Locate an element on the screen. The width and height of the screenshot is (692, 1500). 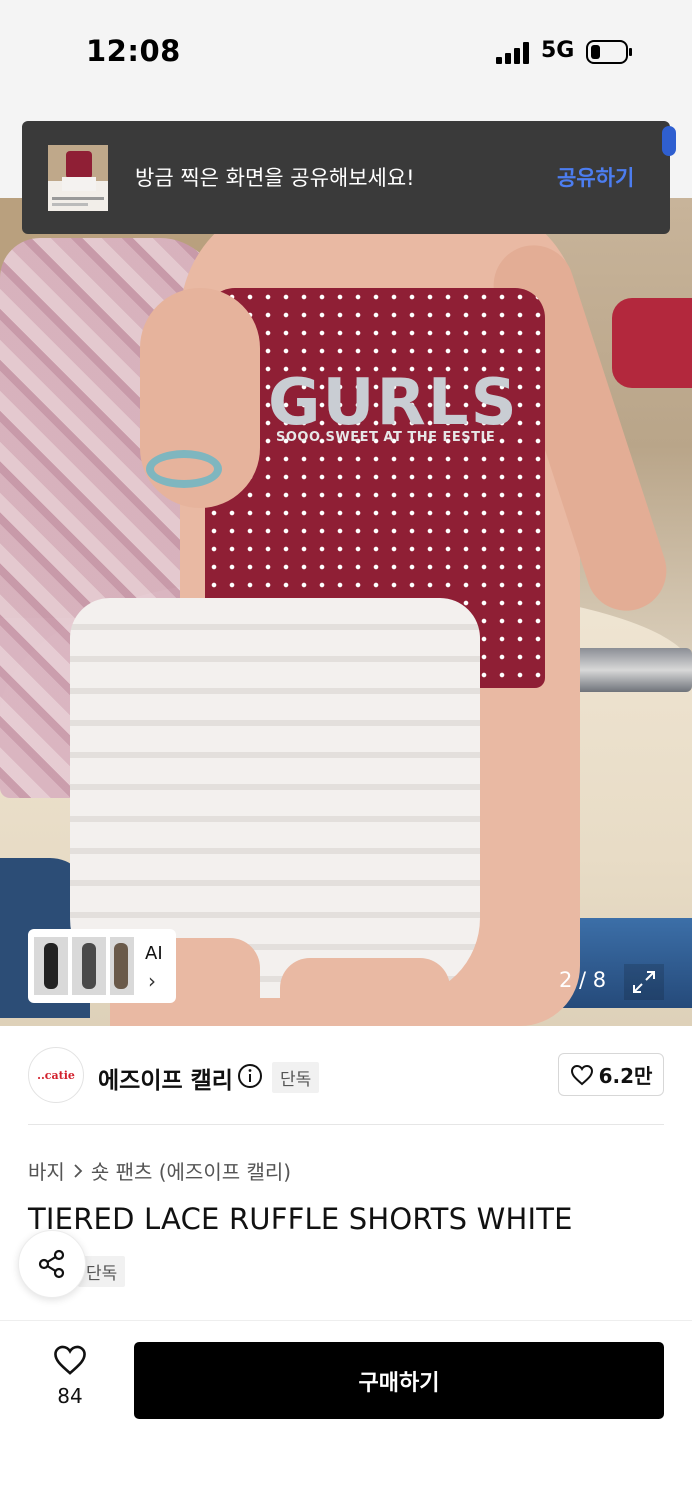
info-icon is located at coordinates (250, 1076).